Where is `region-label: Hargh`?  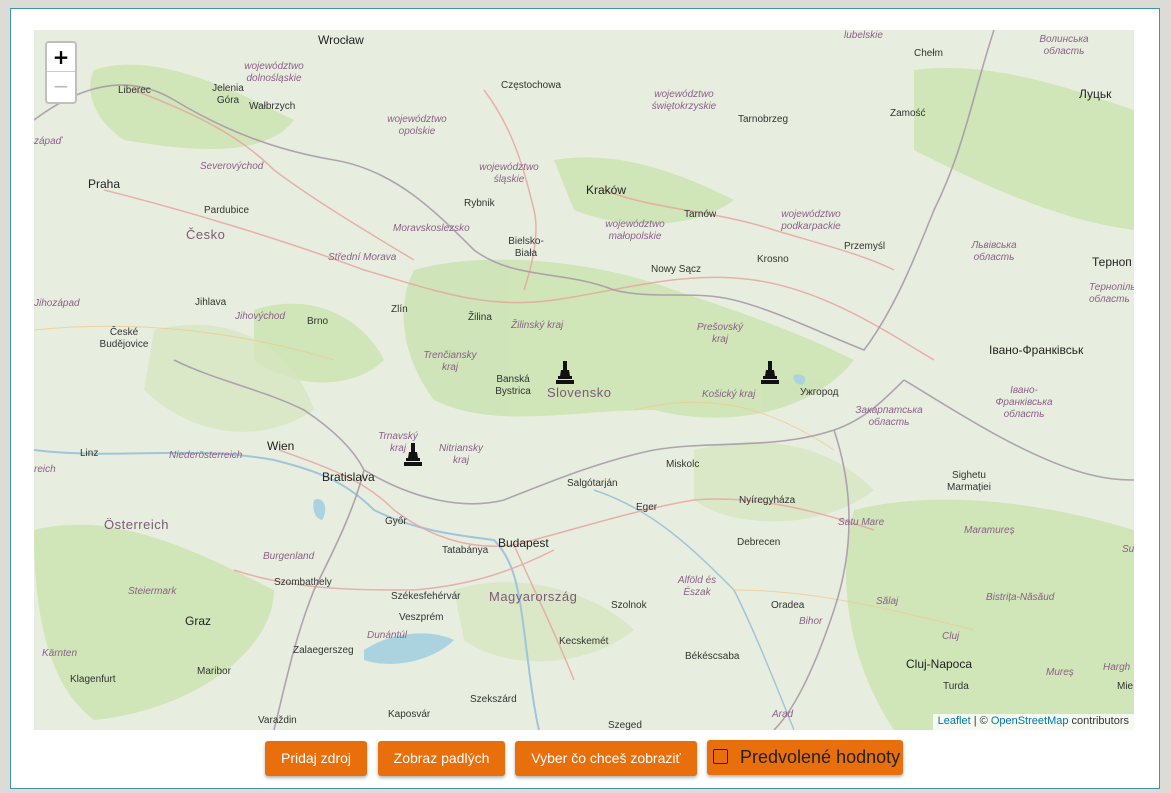 region-label: Hargh is located at coordinates (1117, 667).